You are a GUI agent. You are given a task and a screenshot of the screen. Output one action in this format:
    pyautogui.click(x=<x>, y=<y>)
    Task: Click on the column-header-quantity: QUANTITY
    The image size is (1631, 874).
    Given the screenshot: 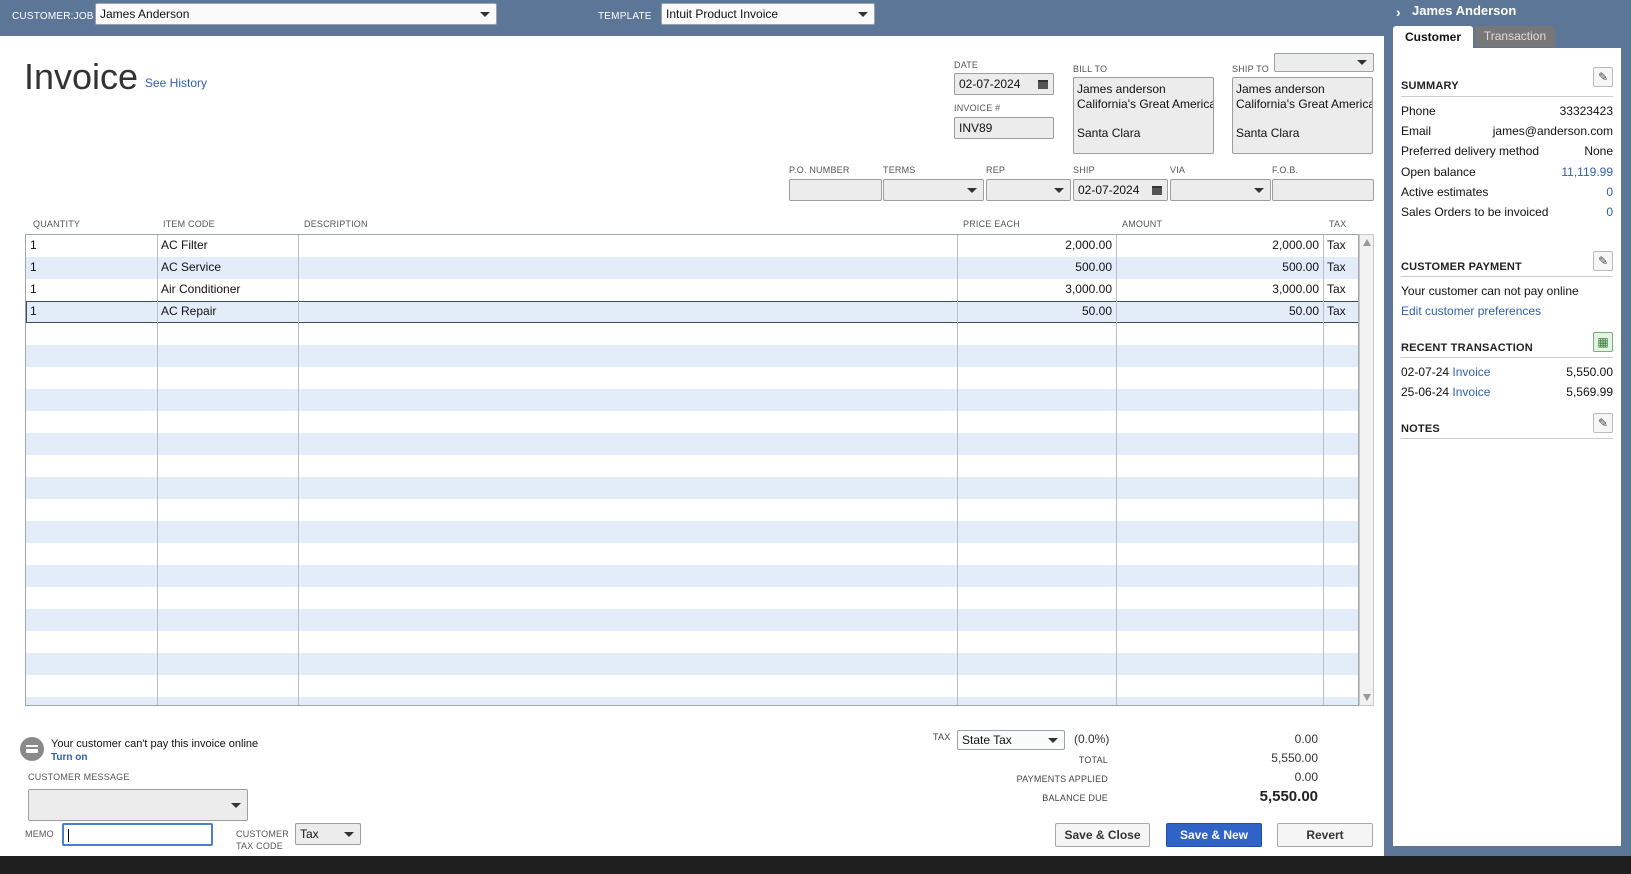 What is the action you would take?
    pyautogui.click(x=56, y=224)
    